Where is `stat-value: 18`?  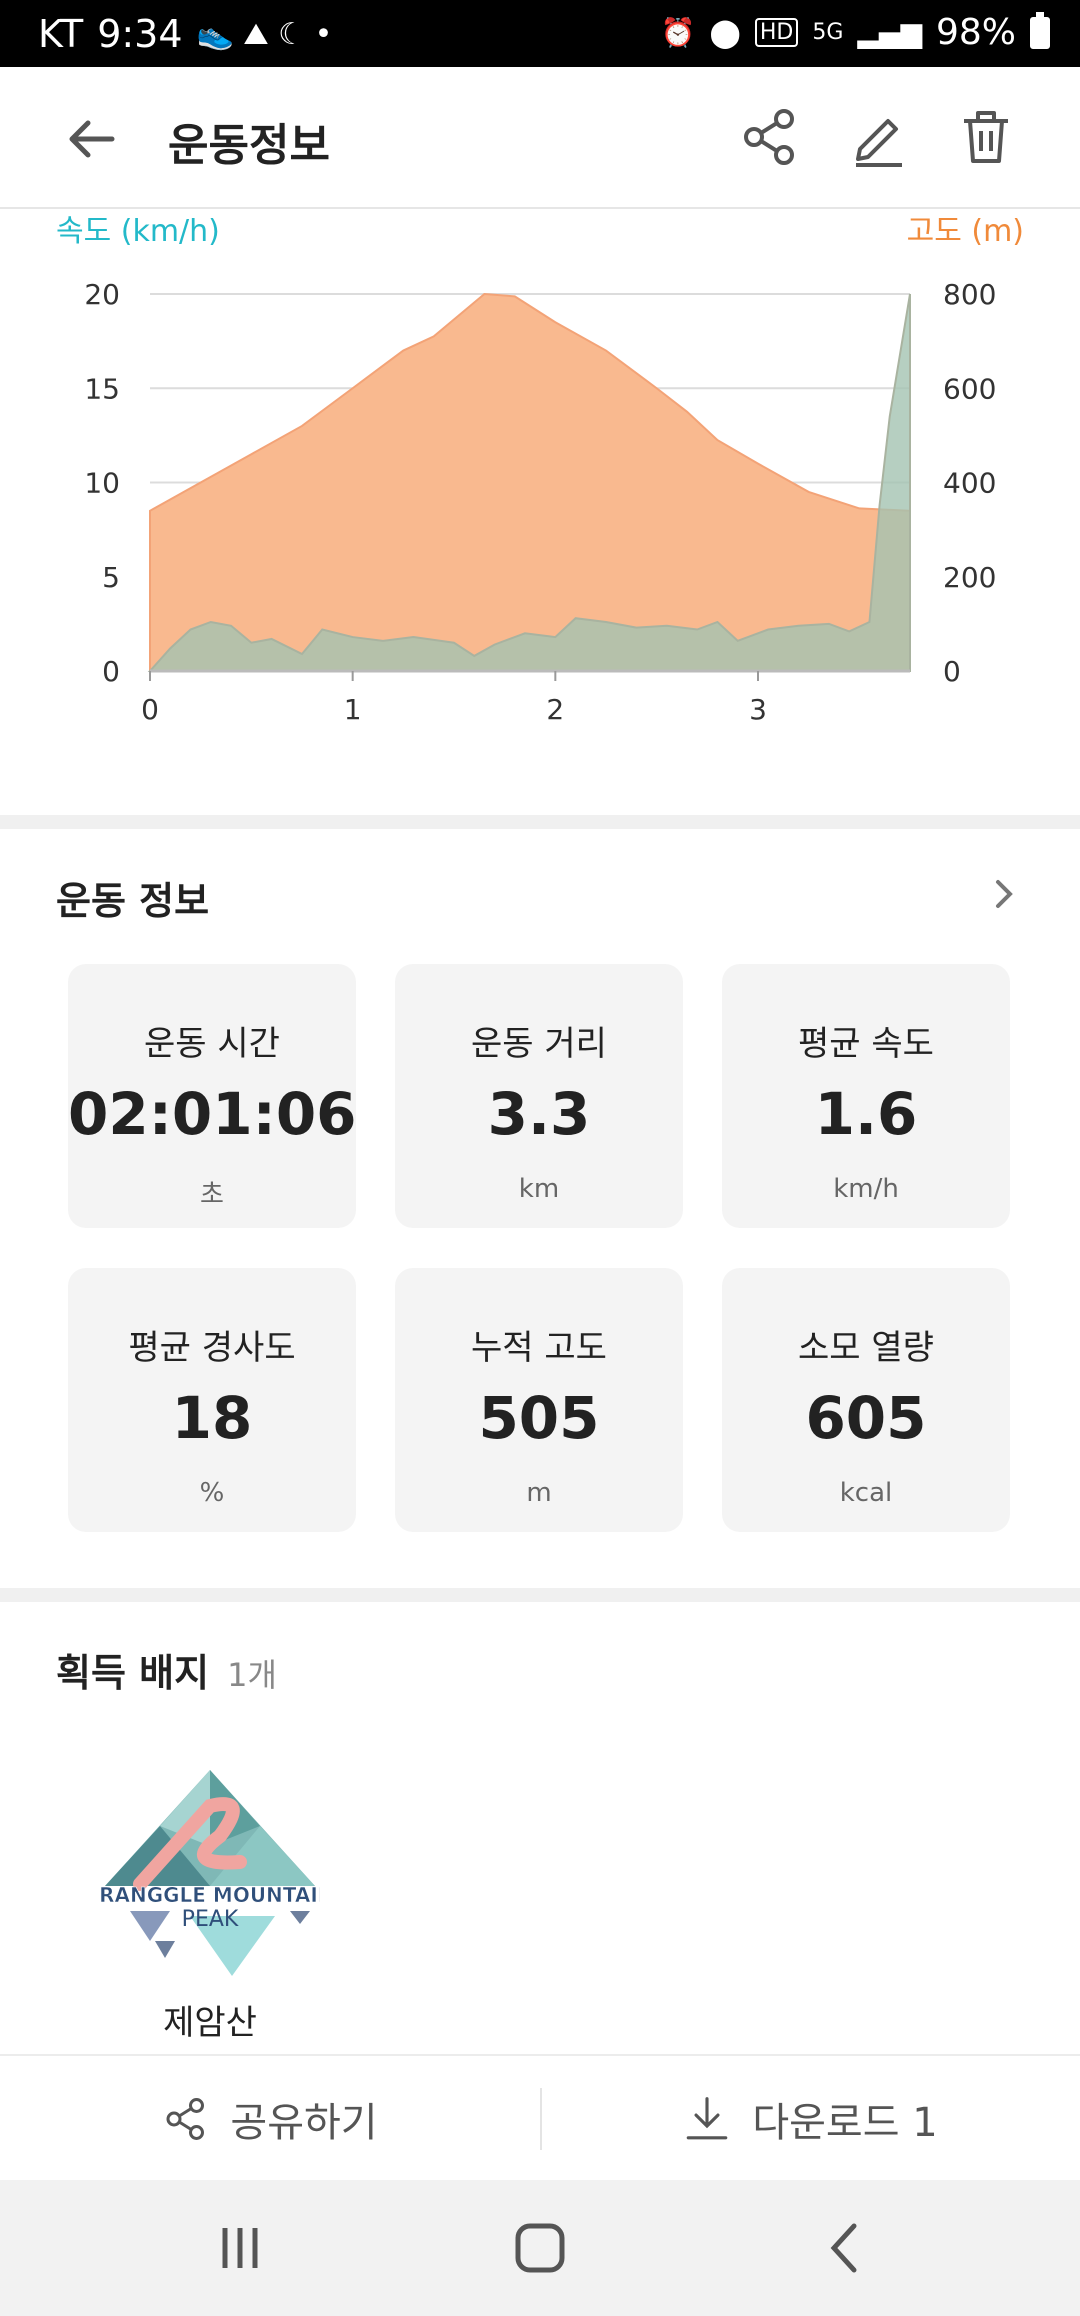
stat-value: 18 is located at coordinates (212, 1418).